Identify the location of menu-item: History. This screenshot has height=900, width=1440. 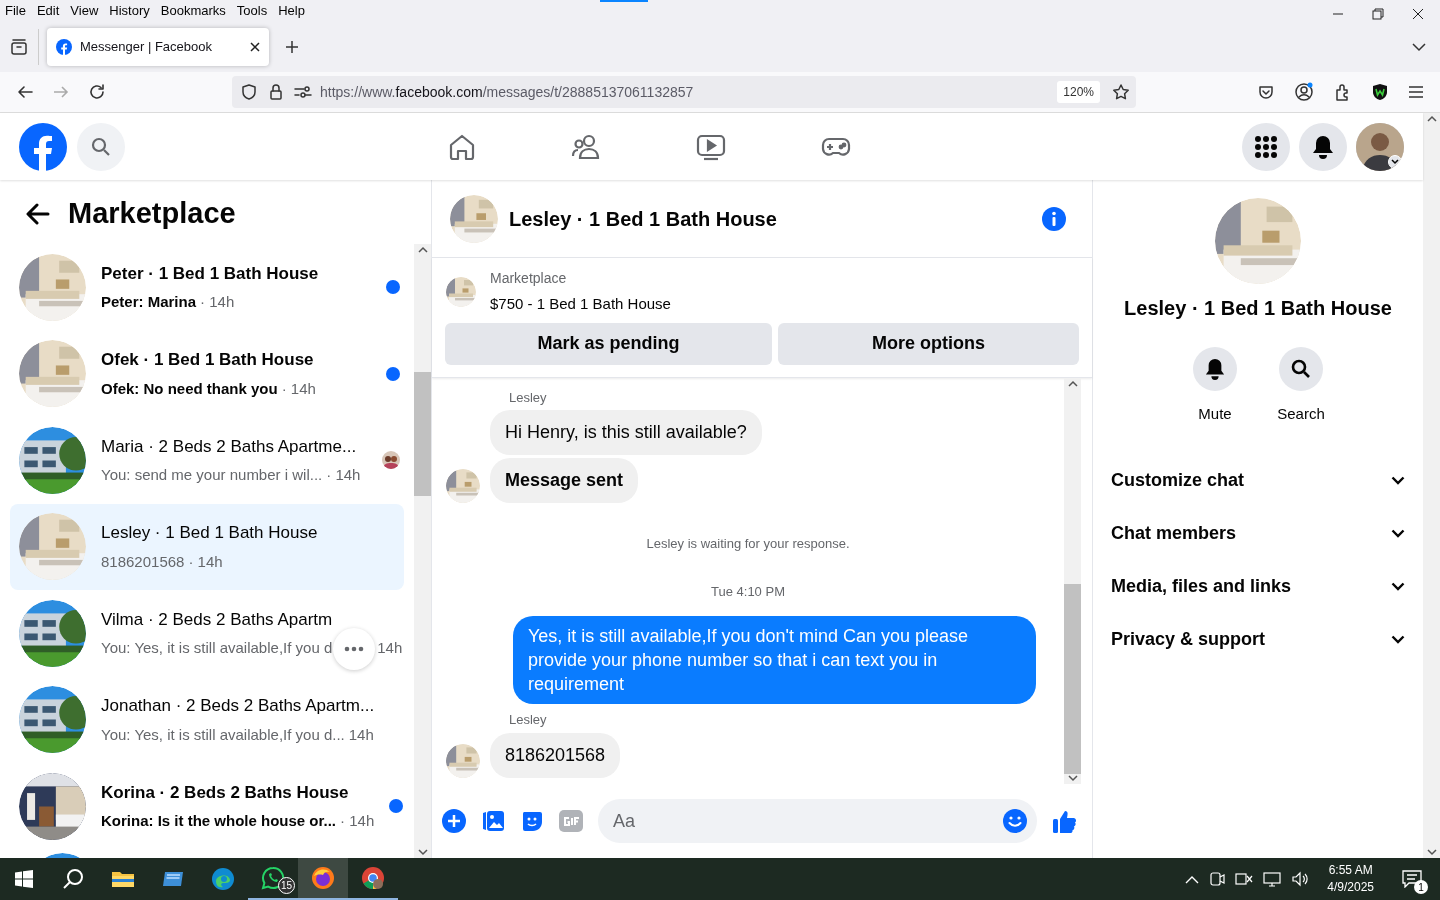
(129, 10).